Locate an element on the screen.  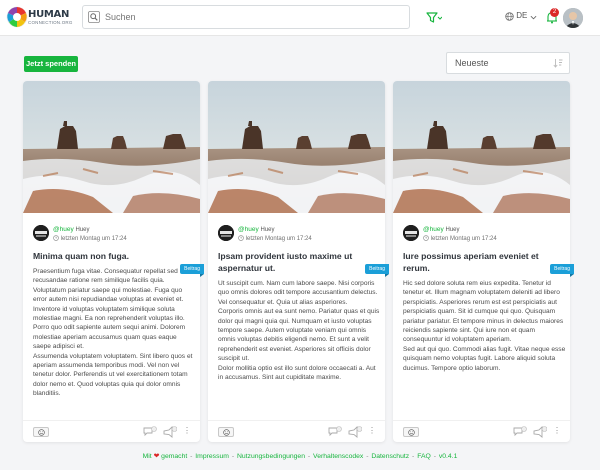
language-label: DE is located at coordinates (522, 15).